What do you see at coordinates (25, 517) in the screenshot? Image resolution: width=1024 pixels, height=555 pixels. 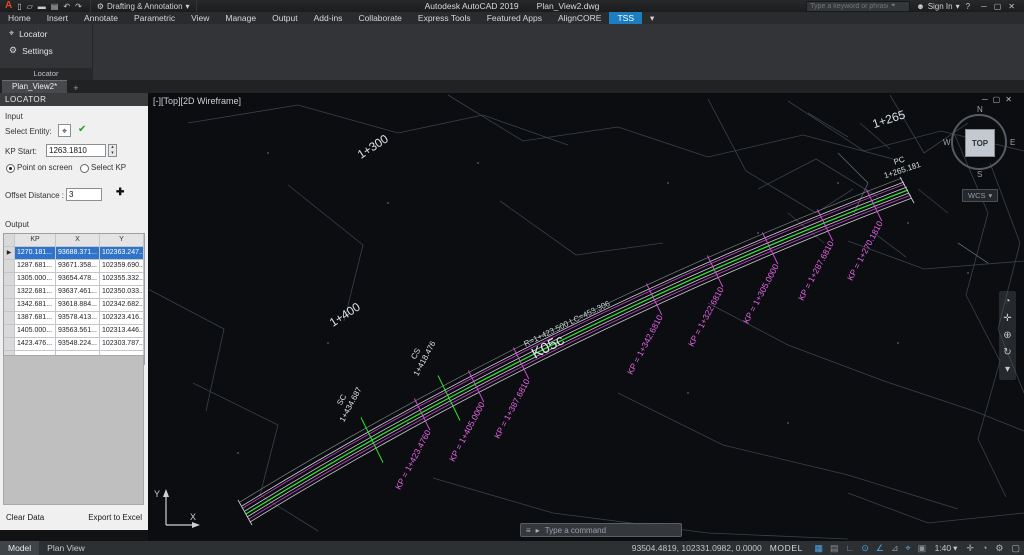 I see `clear-data-button: Clear Data` at bounding box center [25, 517].